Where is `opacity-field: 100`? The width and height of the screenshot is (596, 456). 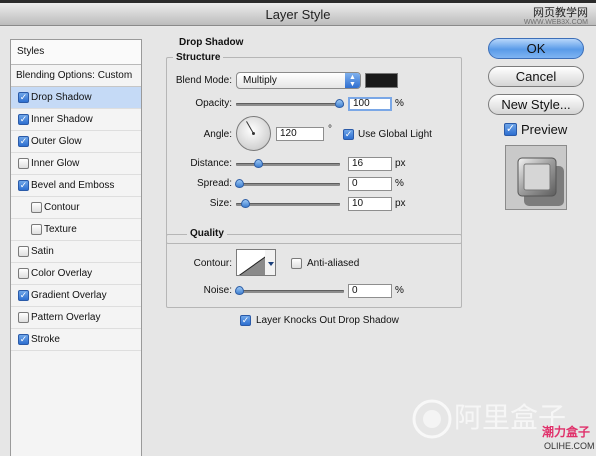
opacity-field: 100 is located at coordinates (370, 104).